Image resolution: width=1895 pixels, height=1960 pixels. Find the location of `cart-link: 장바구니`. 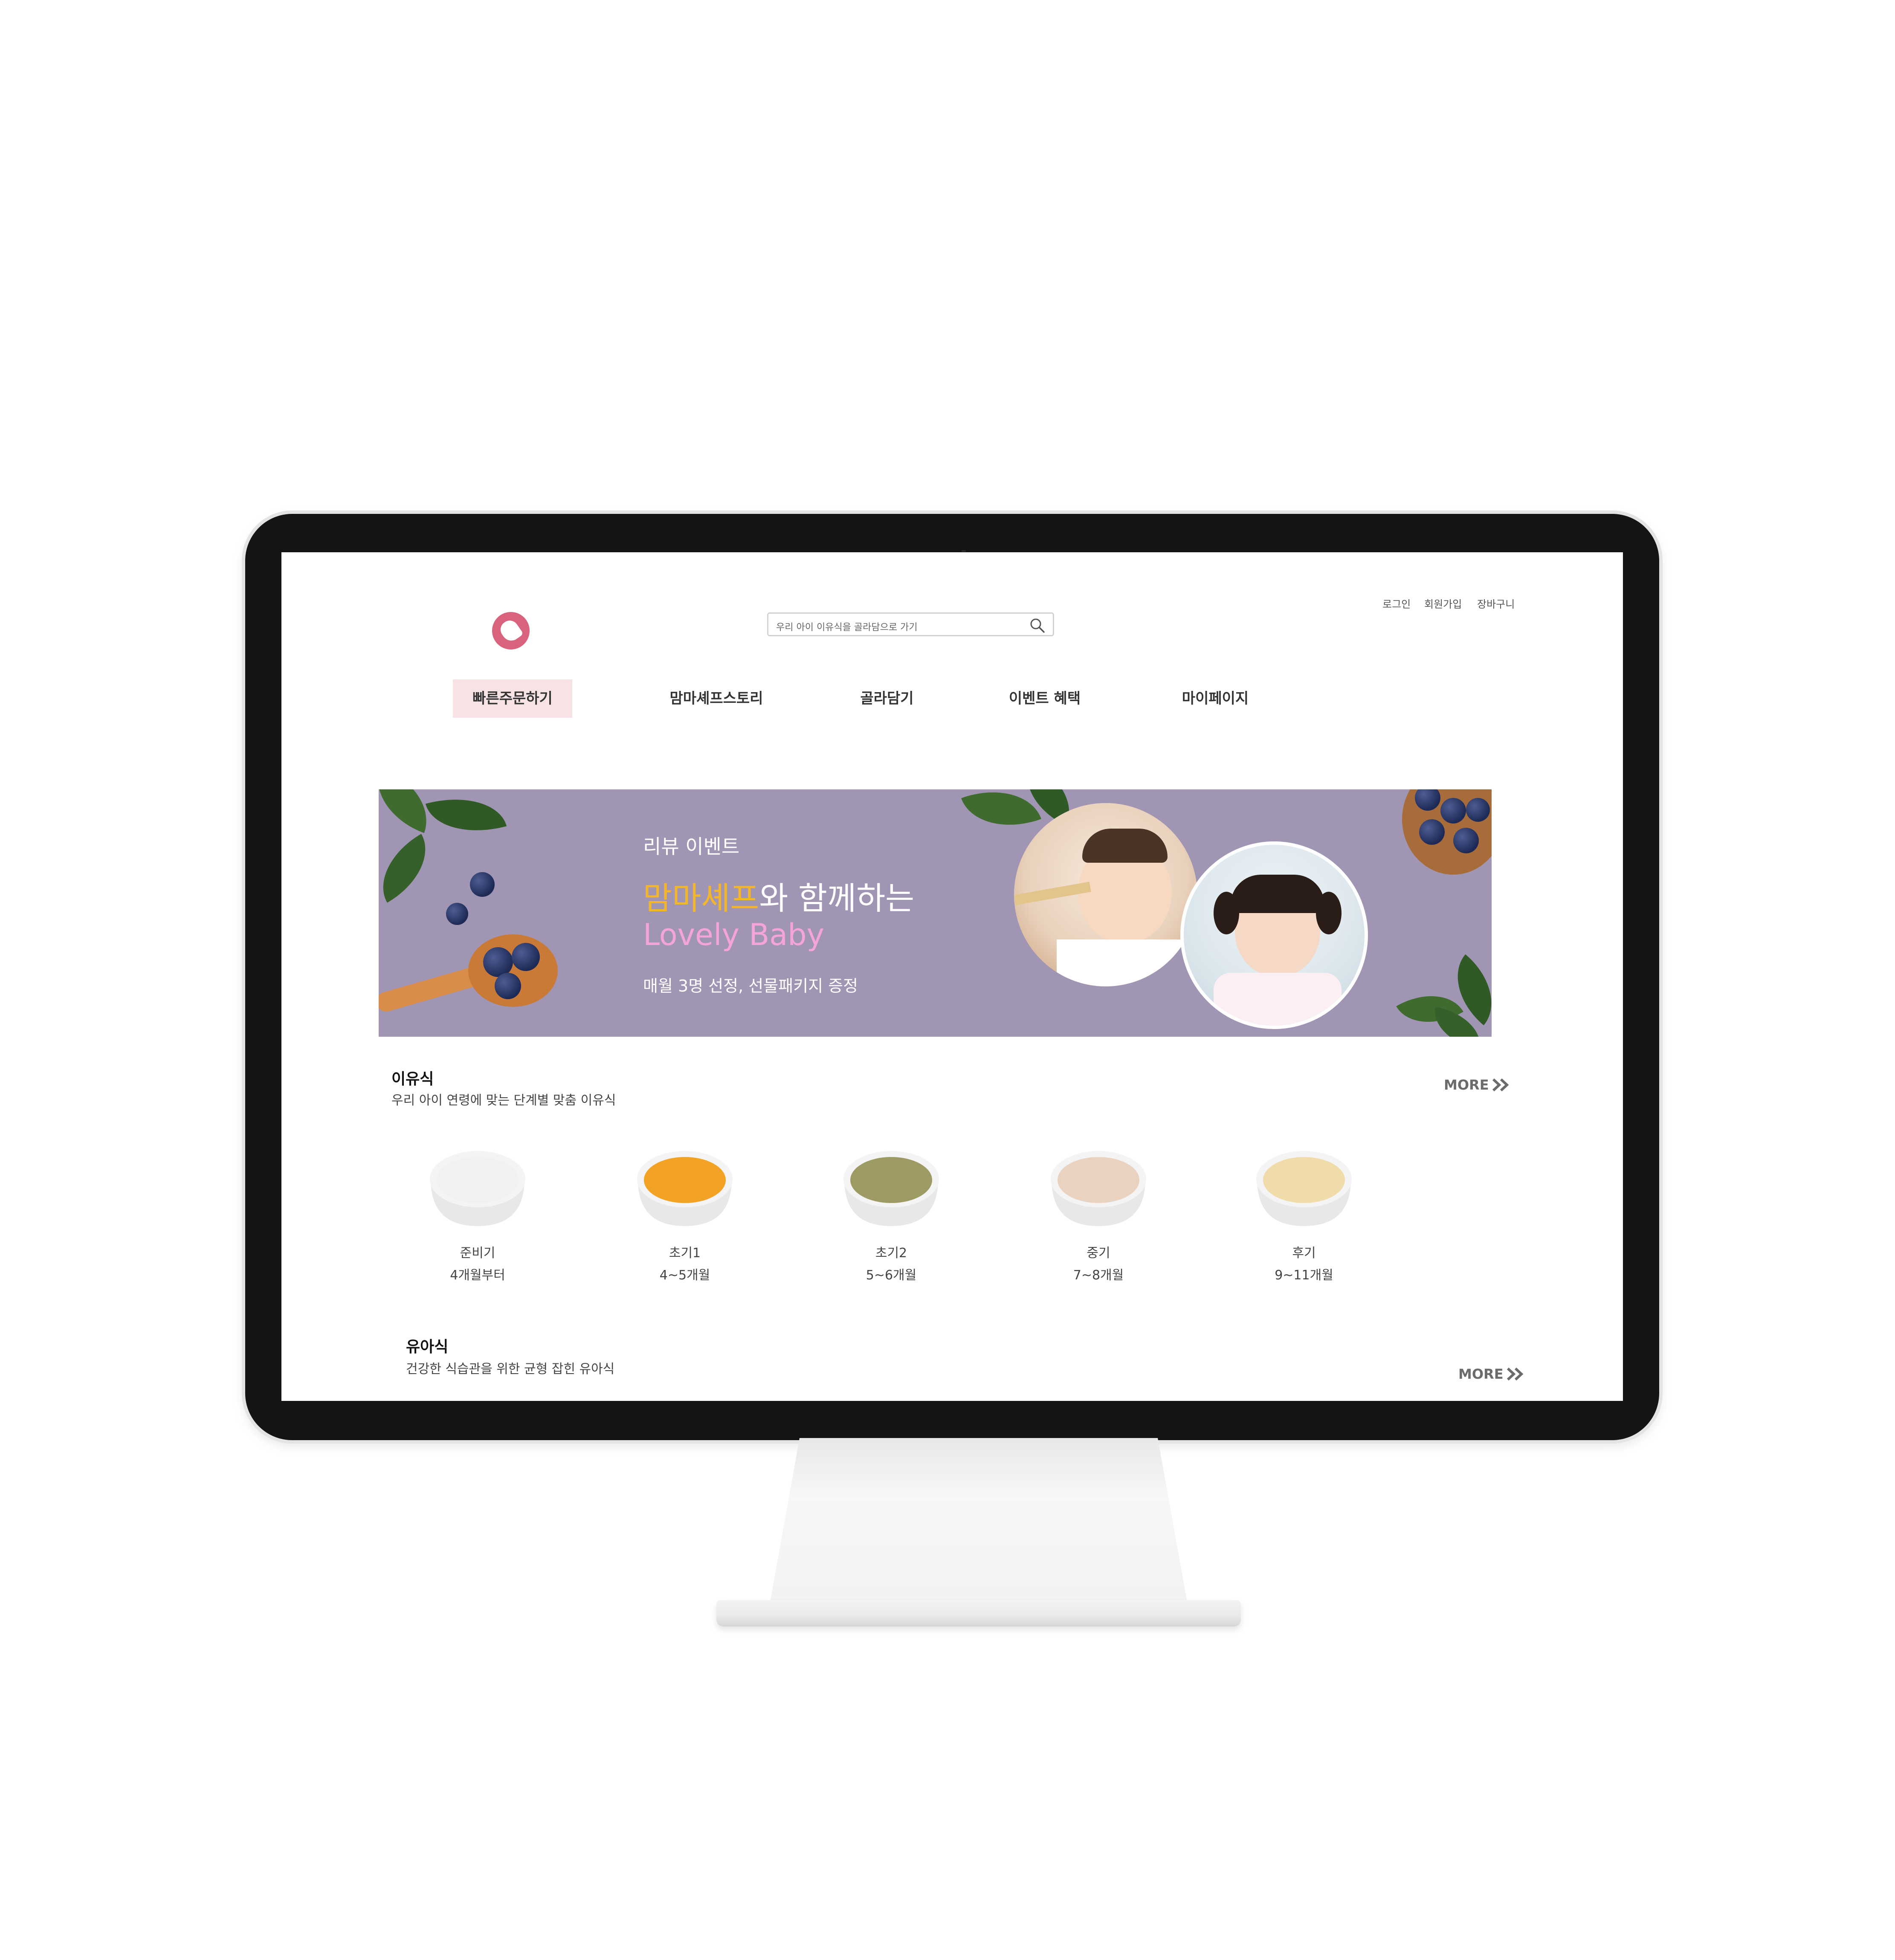

cart-link: 장바구니 is located at coordinates (1496, 603).